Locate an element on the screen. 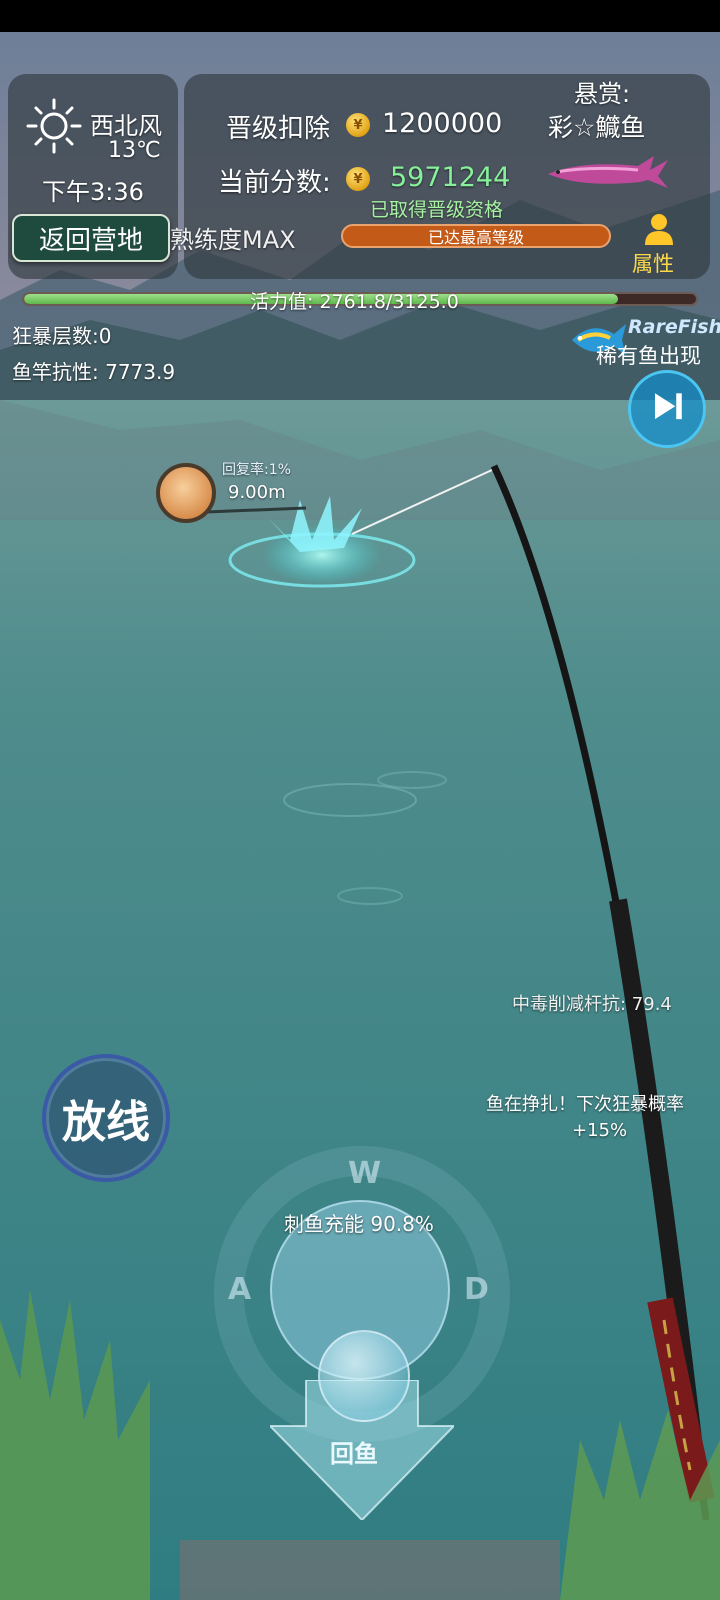 The image size is (720, 1600). upgrade-deduct-label: 晋级扣除 is located at coordinates (278, 129).